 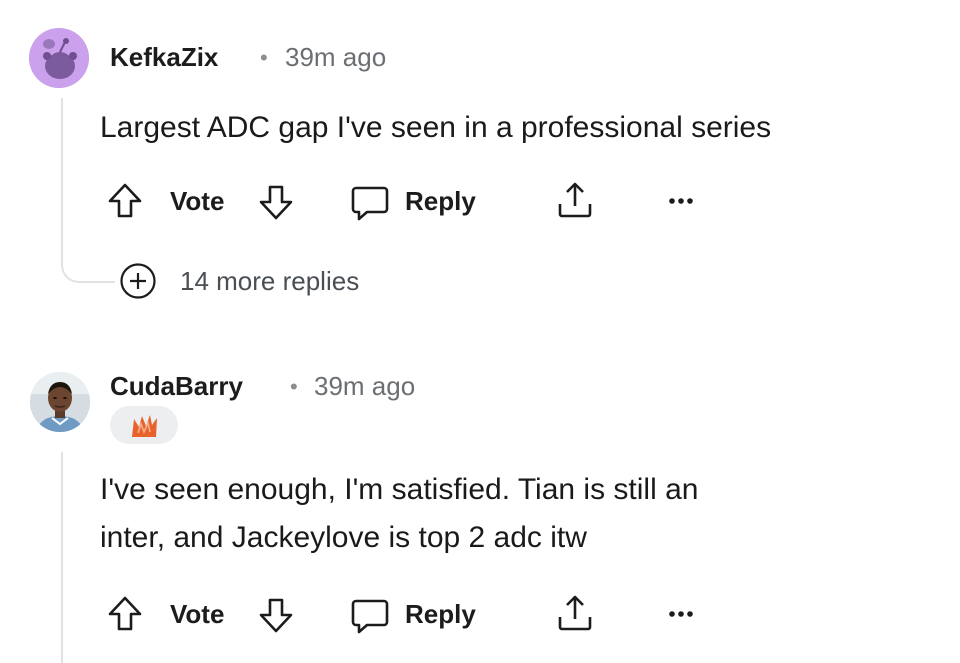 What do you see at coordinates (176, 386) in the screenshot?
I see `username: CudaBarry` at bounding box center [176, 386].